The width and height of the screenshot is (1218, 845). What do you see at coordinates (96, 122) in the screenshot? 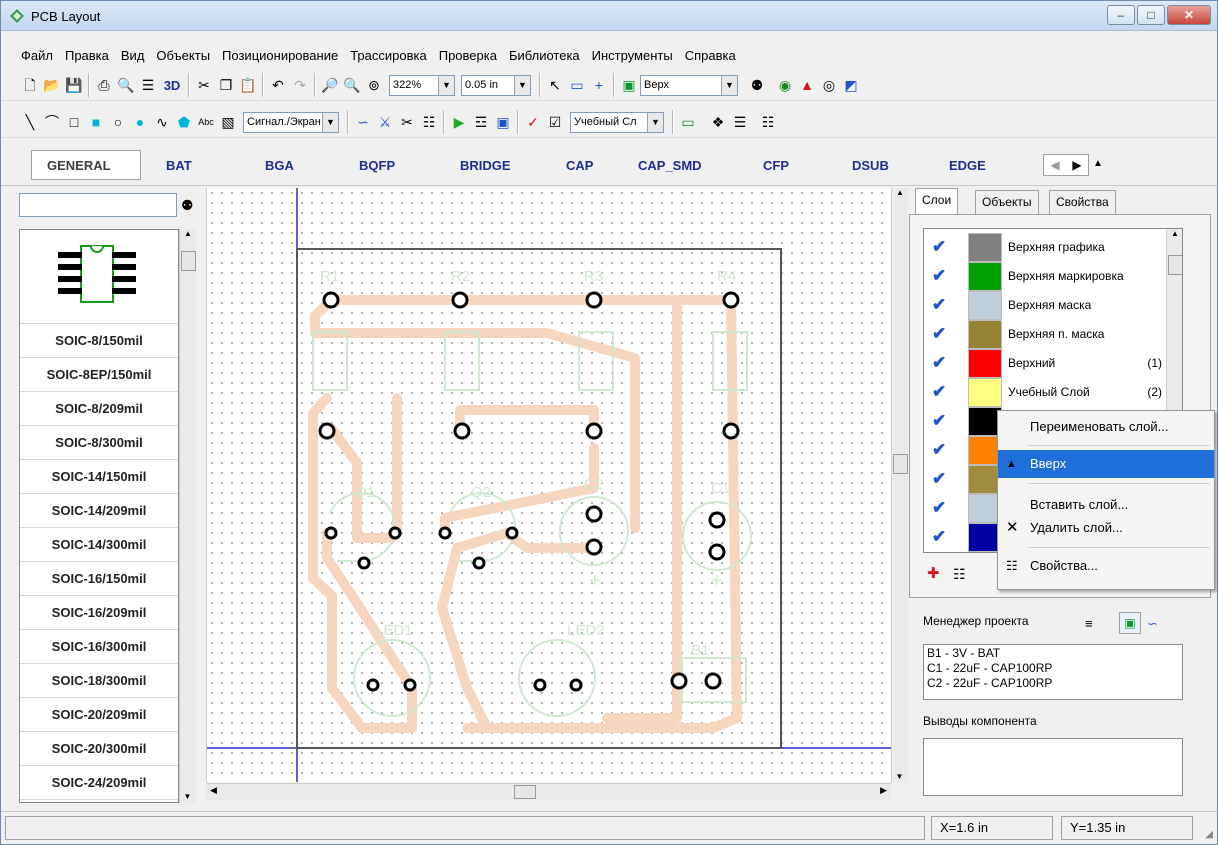
I see `filled-rectangle-icon: ■` at bounding box center [96, 122].